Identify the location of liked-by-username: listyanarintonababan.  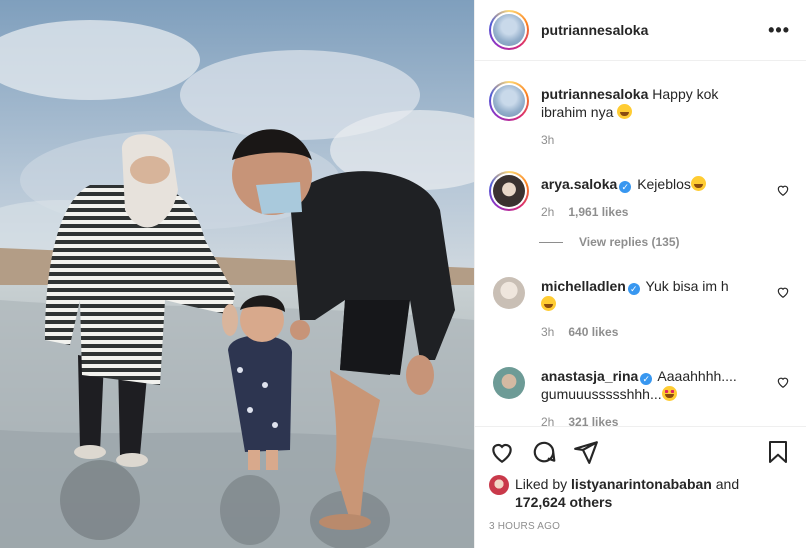
(641, 484).